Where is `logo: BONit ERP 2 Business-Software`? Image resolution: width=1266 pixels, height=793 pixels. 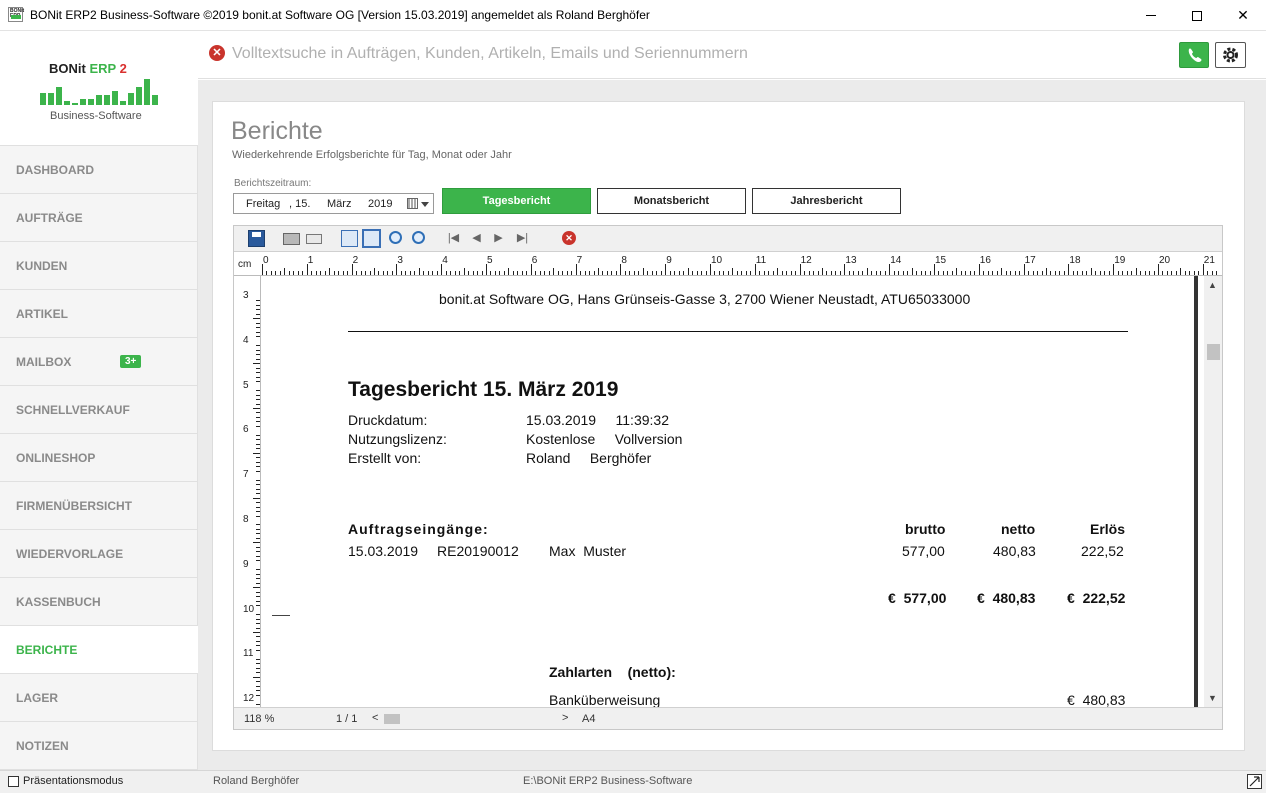
logo: BONit ERP 2 Business-Software is located at coordinates (99, 88).